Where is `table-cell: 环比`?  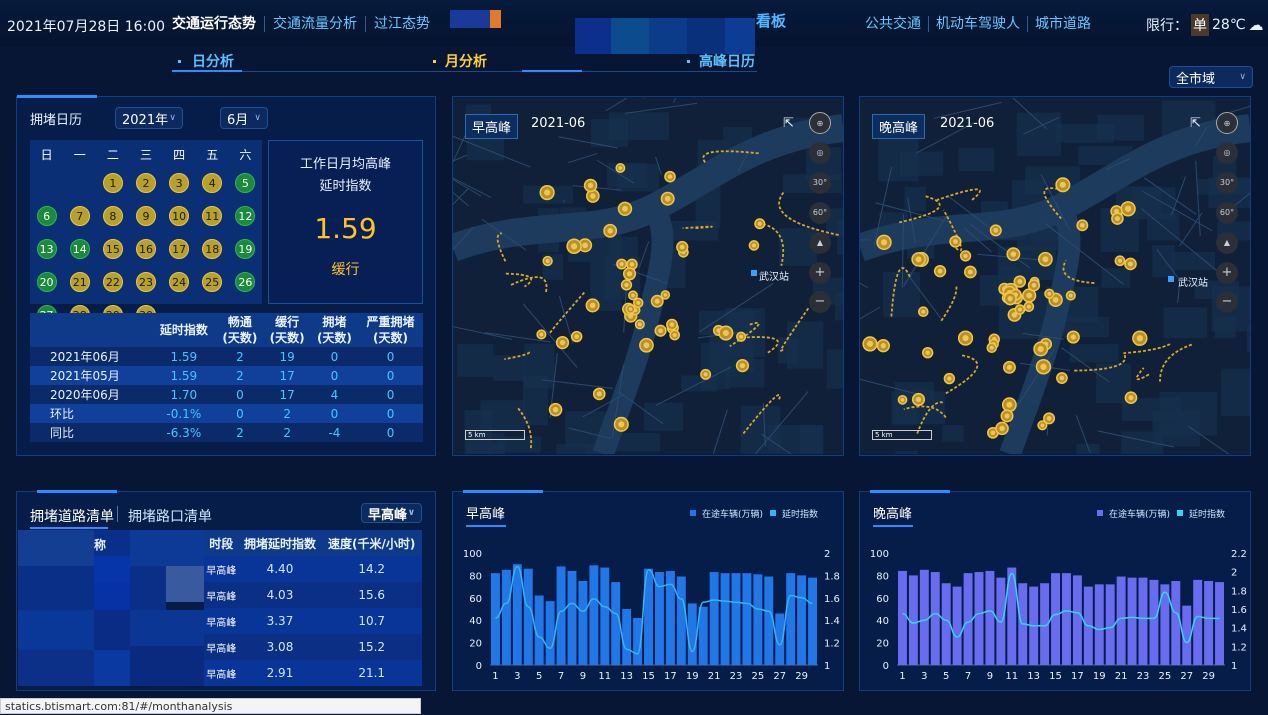 table-cell: 环比 is located at coordinates (90, 413).